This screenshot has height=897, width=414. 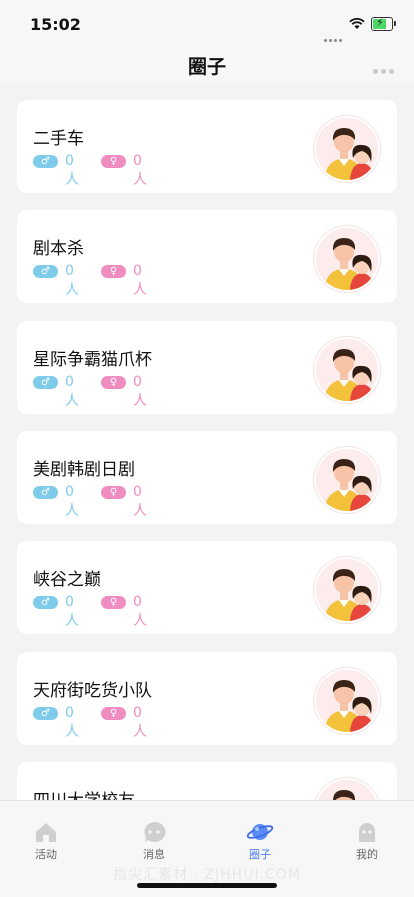 What do you see at coordinates (207, 256) in the screenshot?
I see `circle-card: 剧本杀 ♂ 0人 ♀ 0人` at bounding box center [207, 256].